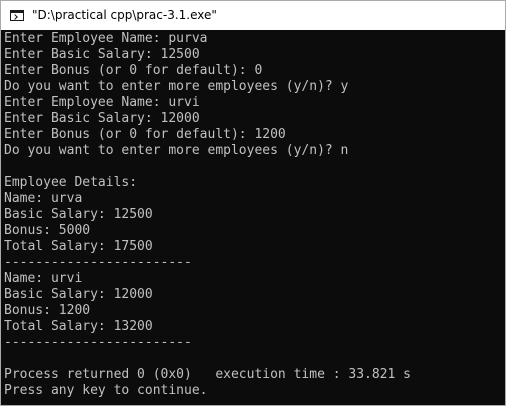 This screenshot has height=406, width=506. I want to click on console-line: Press any key to continue., so click(106, 390).